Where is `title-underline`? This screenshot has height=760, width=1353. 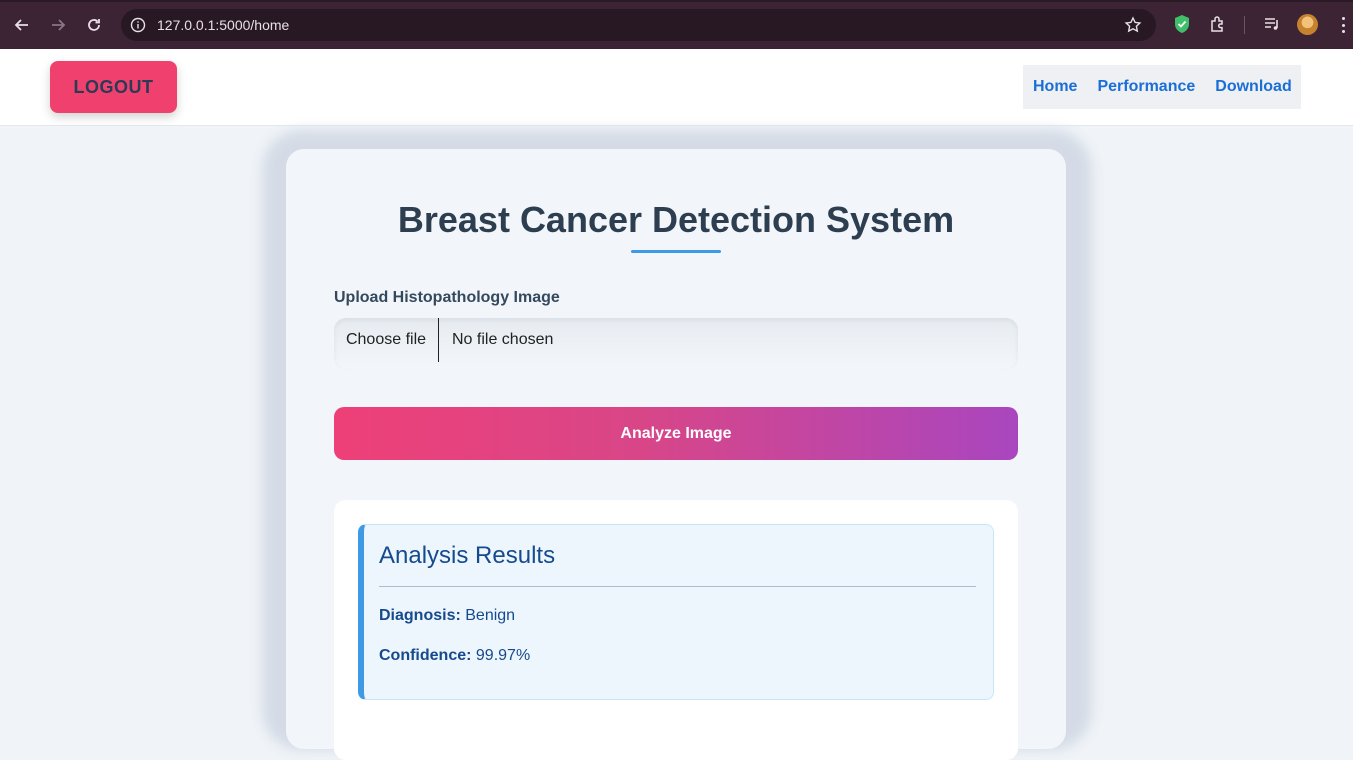
title-underline is located at coordinates (676, 251).